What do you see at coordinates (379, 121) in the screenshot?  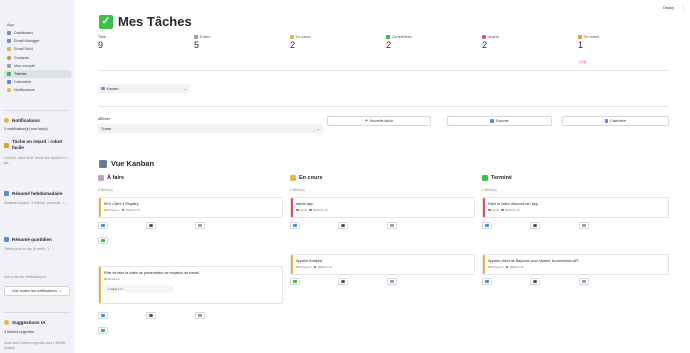 I see `new-task-button: + Nouvelle tâche` at bounding box center [379, 121].